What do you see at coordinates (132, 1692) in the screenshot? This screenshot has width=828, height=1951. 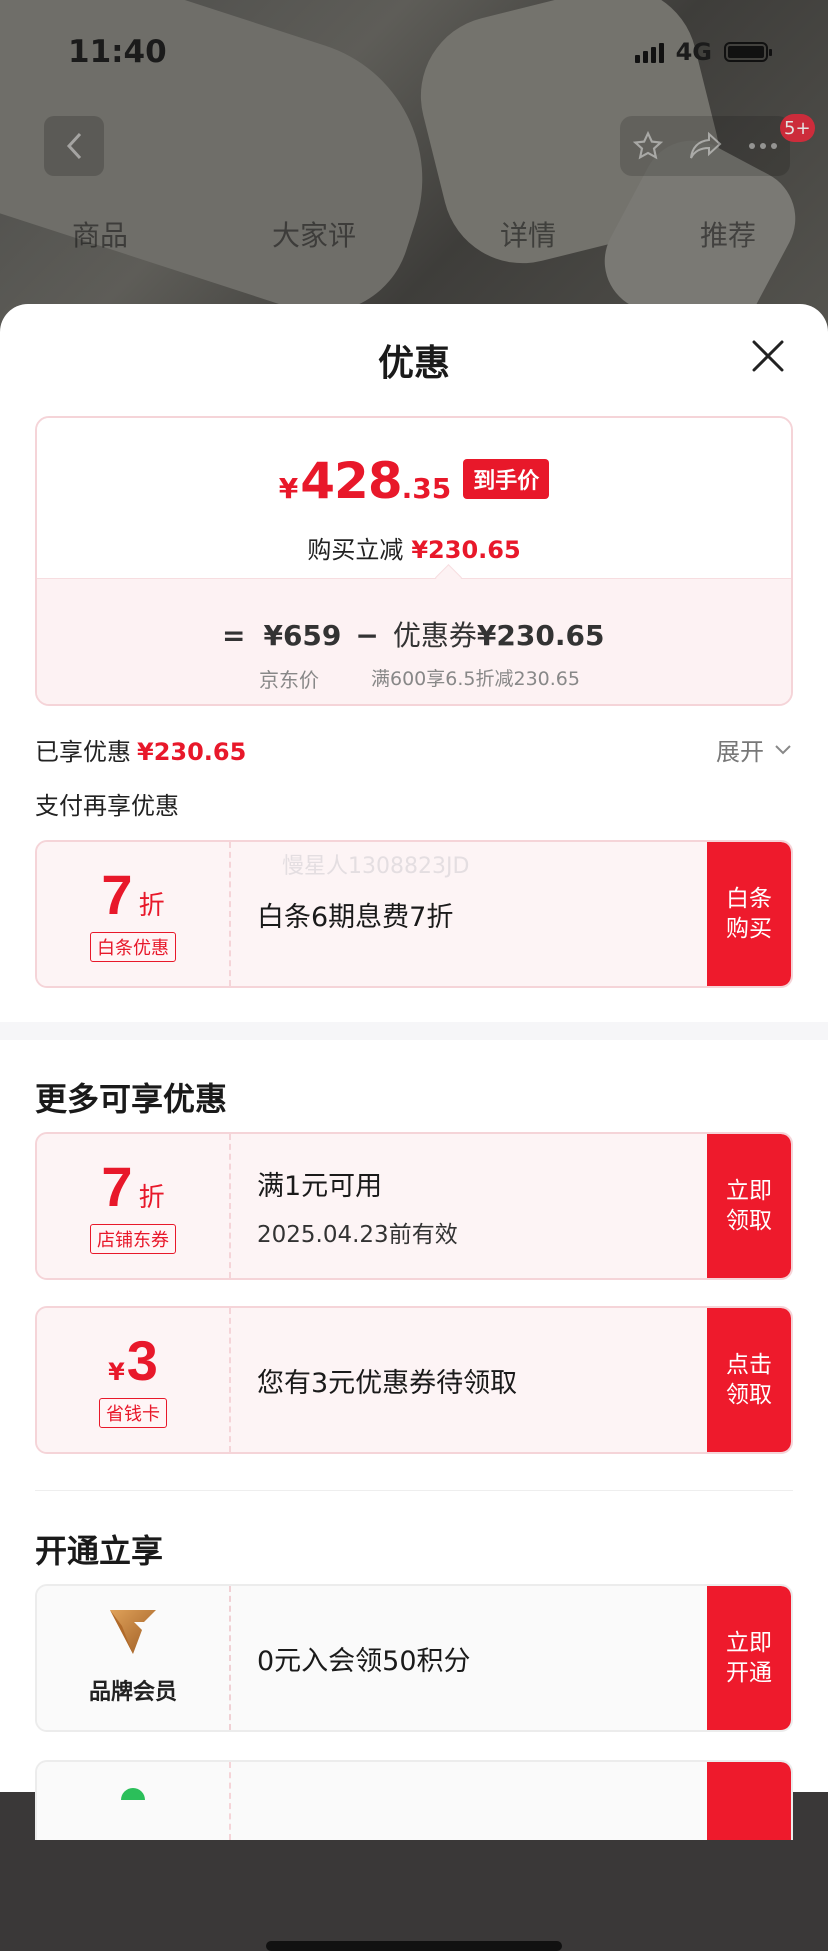 I see `brand-member-label: 品牌会员` at bounding box center [132, 1692].